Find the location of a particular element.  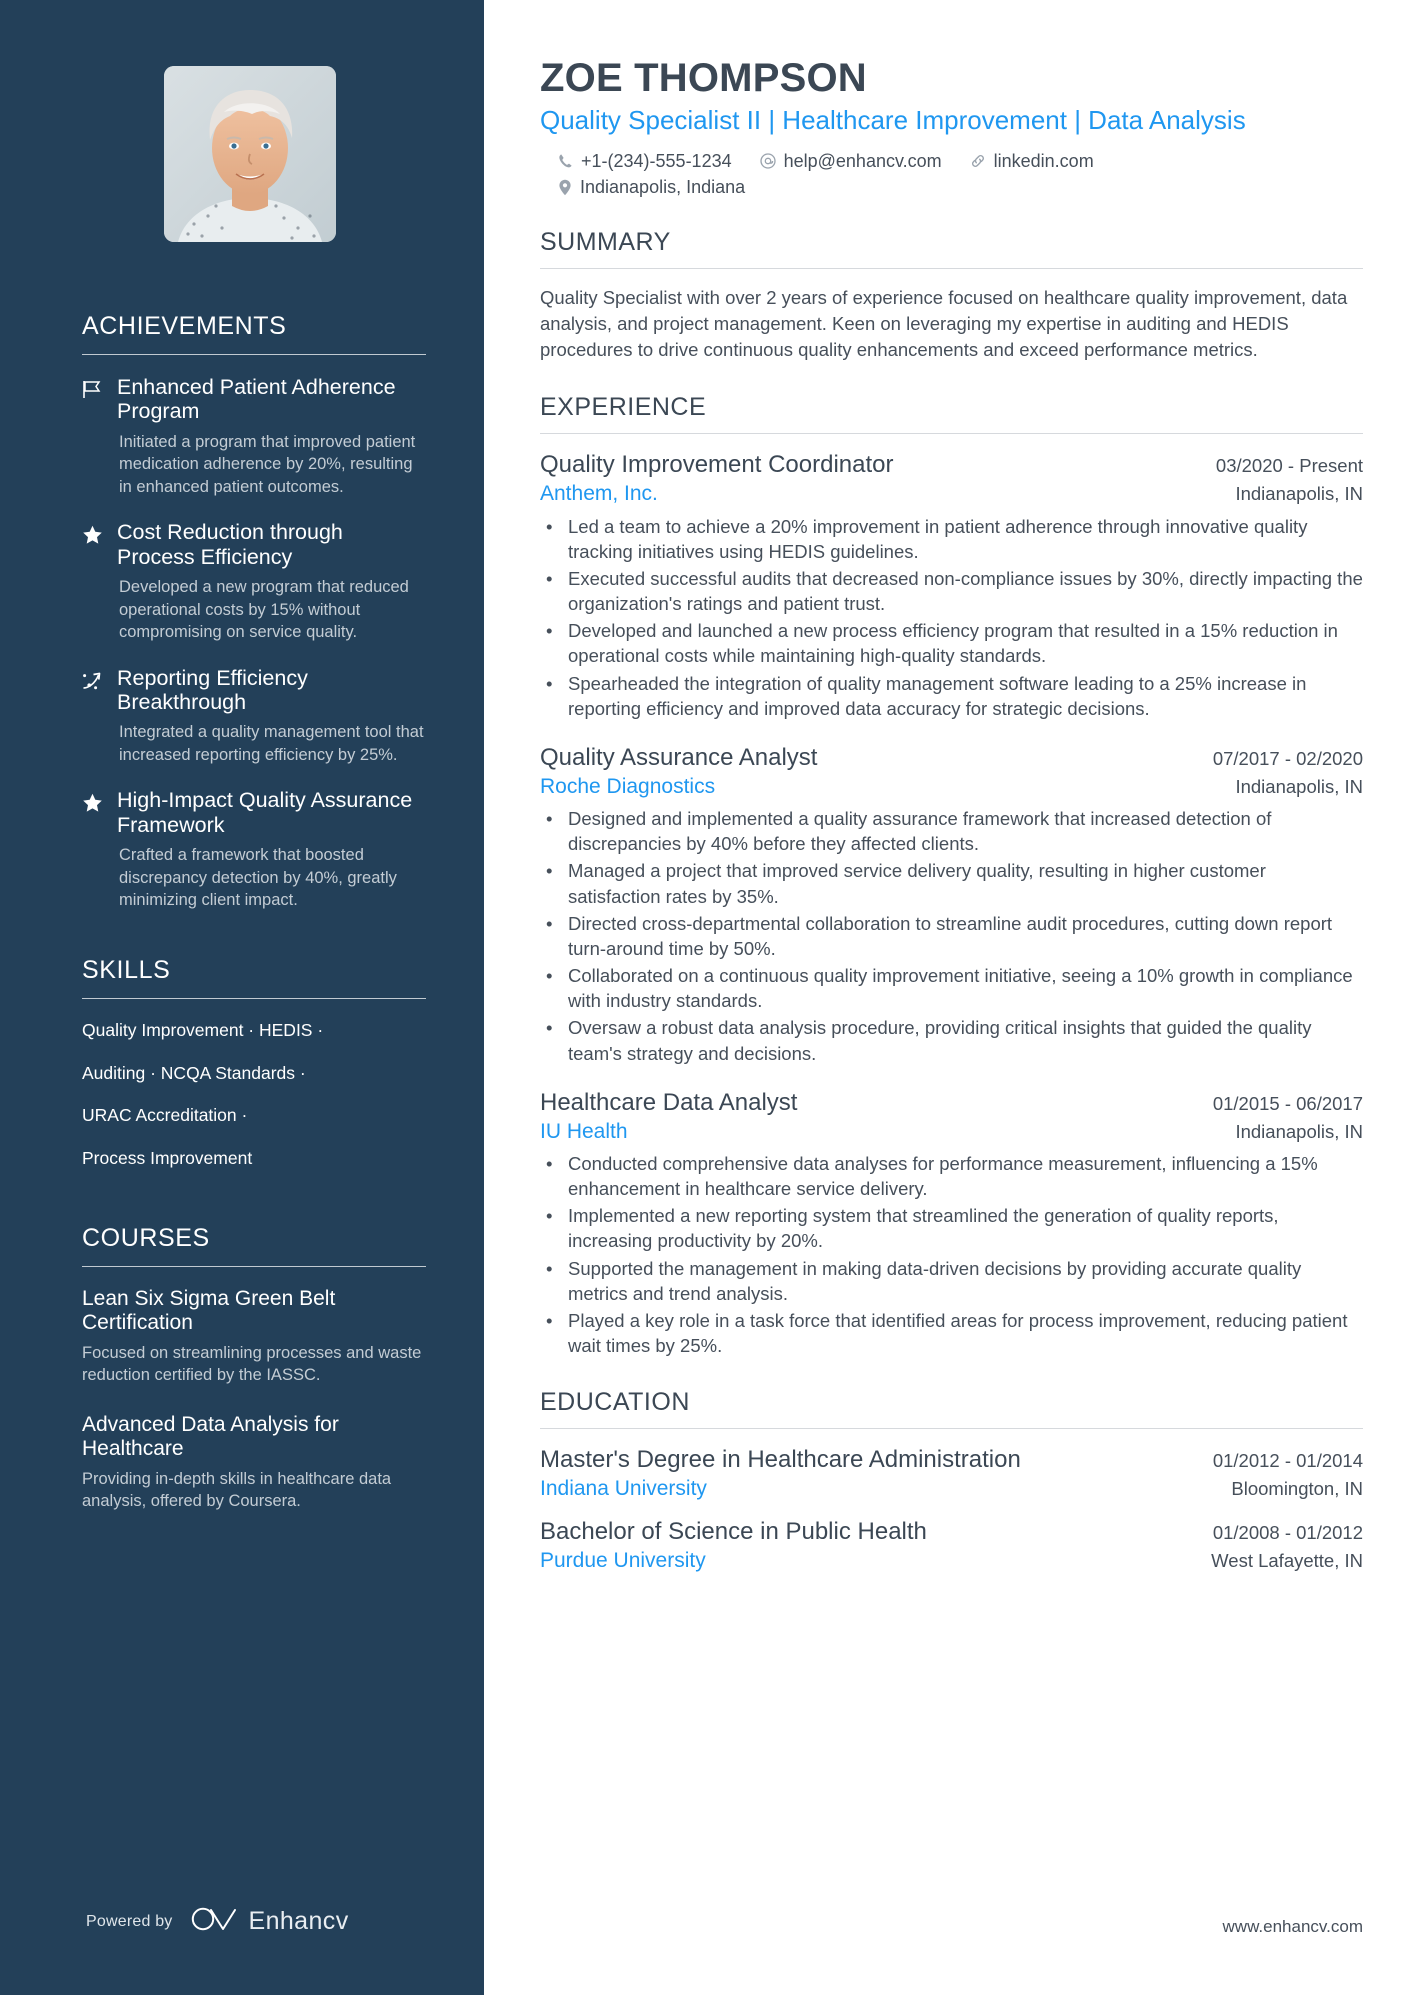

avatar is located at coordinates (250, 154).